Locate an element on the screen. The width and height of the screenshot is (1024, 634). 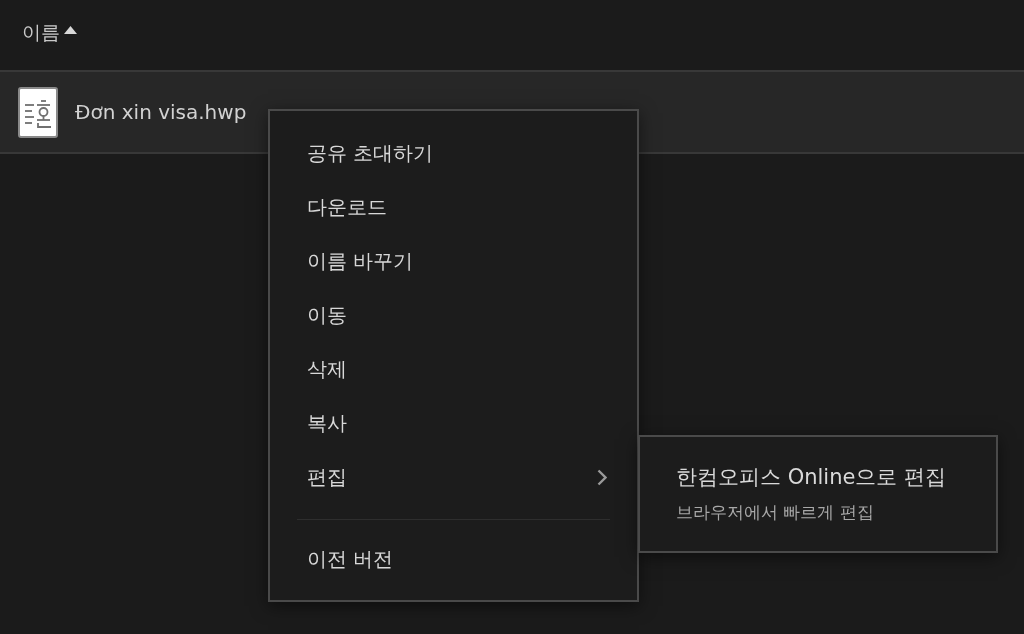
file-name: Đơn xin visa.hwp is located at coordinates (161, 112).